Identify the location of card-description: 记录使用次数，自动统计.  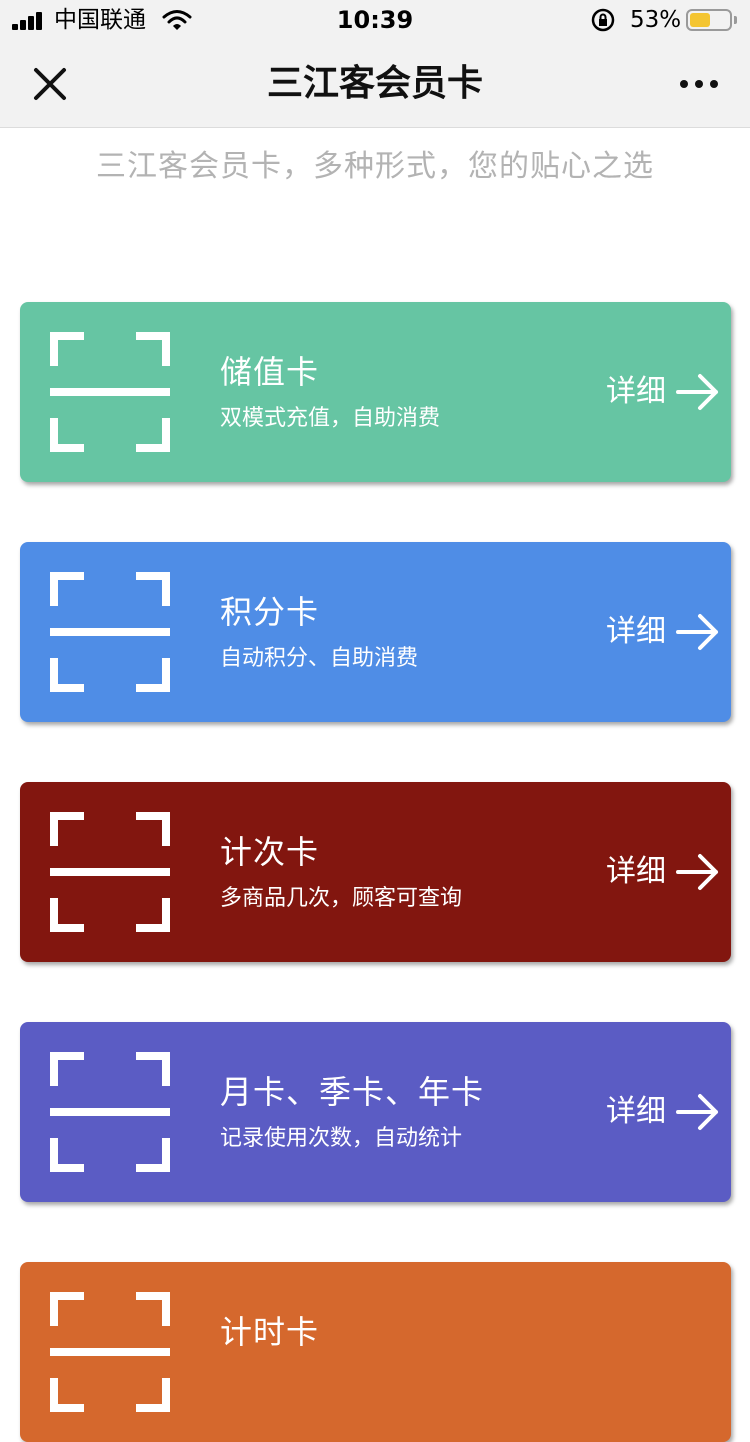
(341, 1138).